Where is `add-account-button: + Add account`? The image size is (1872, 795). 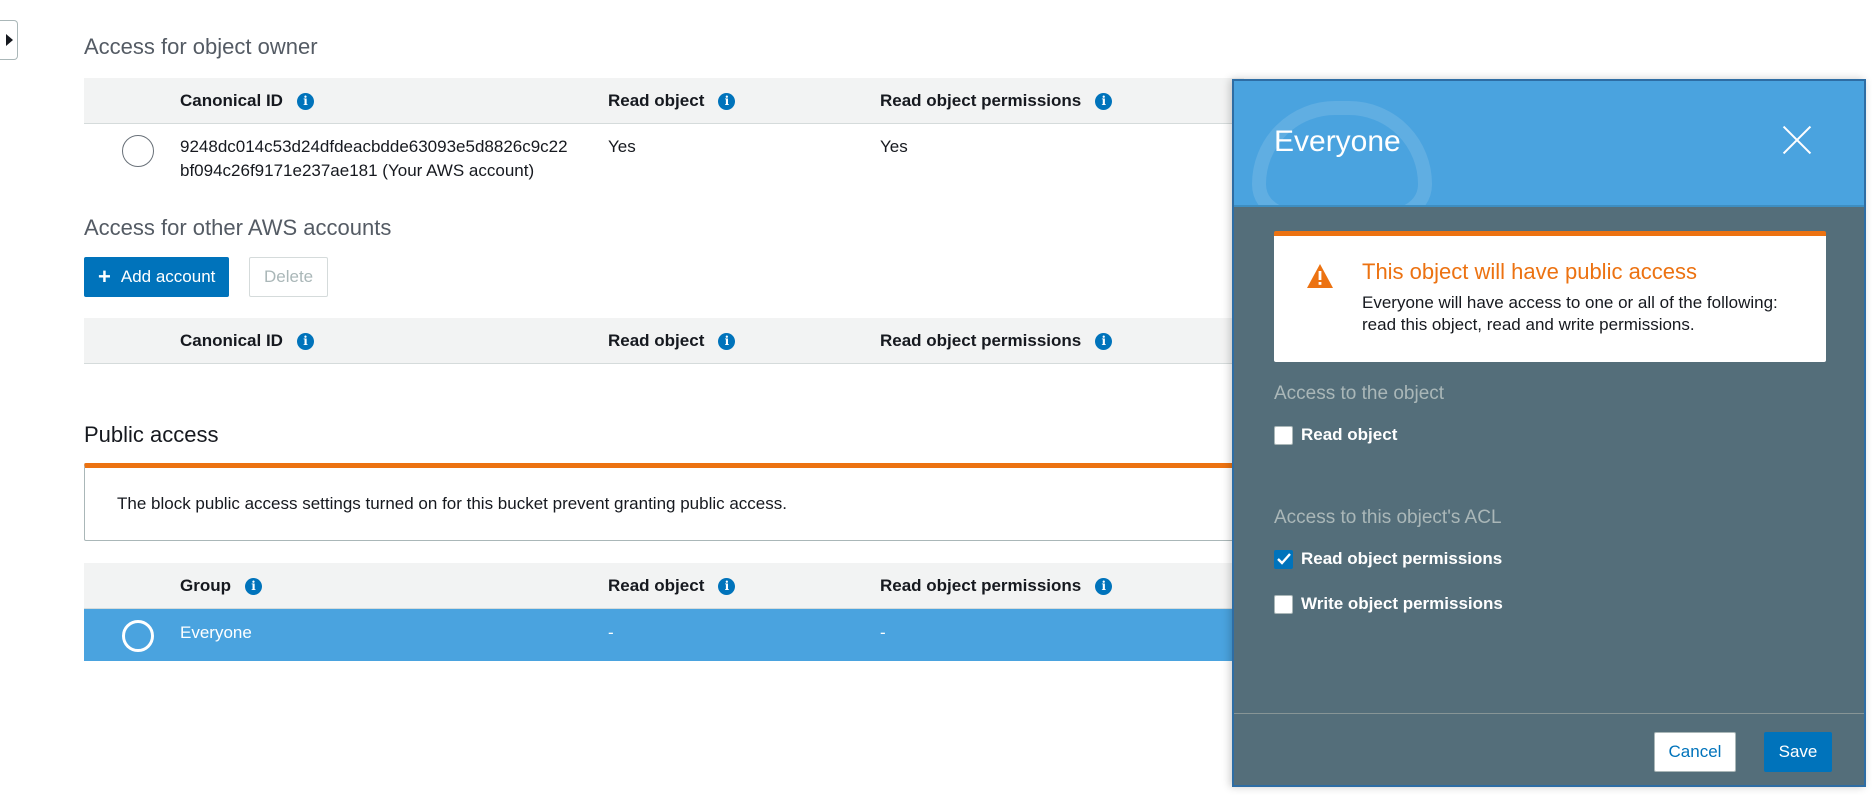
add-account-button: + Add account is located at coordinates (157, 277).